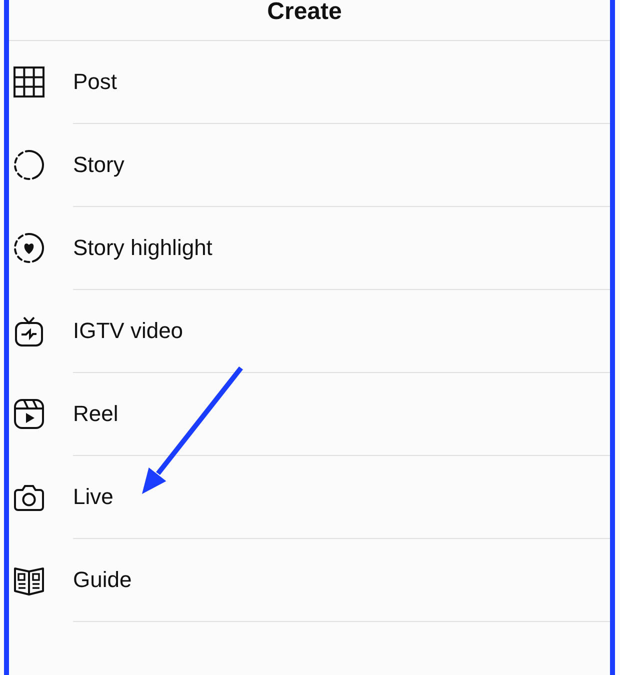 This screenshot has width=620, height=675. What do you see at coordinates (309, 165) in the screenshot?
I see `menu-item: Story` at bounding box center [309, 165].